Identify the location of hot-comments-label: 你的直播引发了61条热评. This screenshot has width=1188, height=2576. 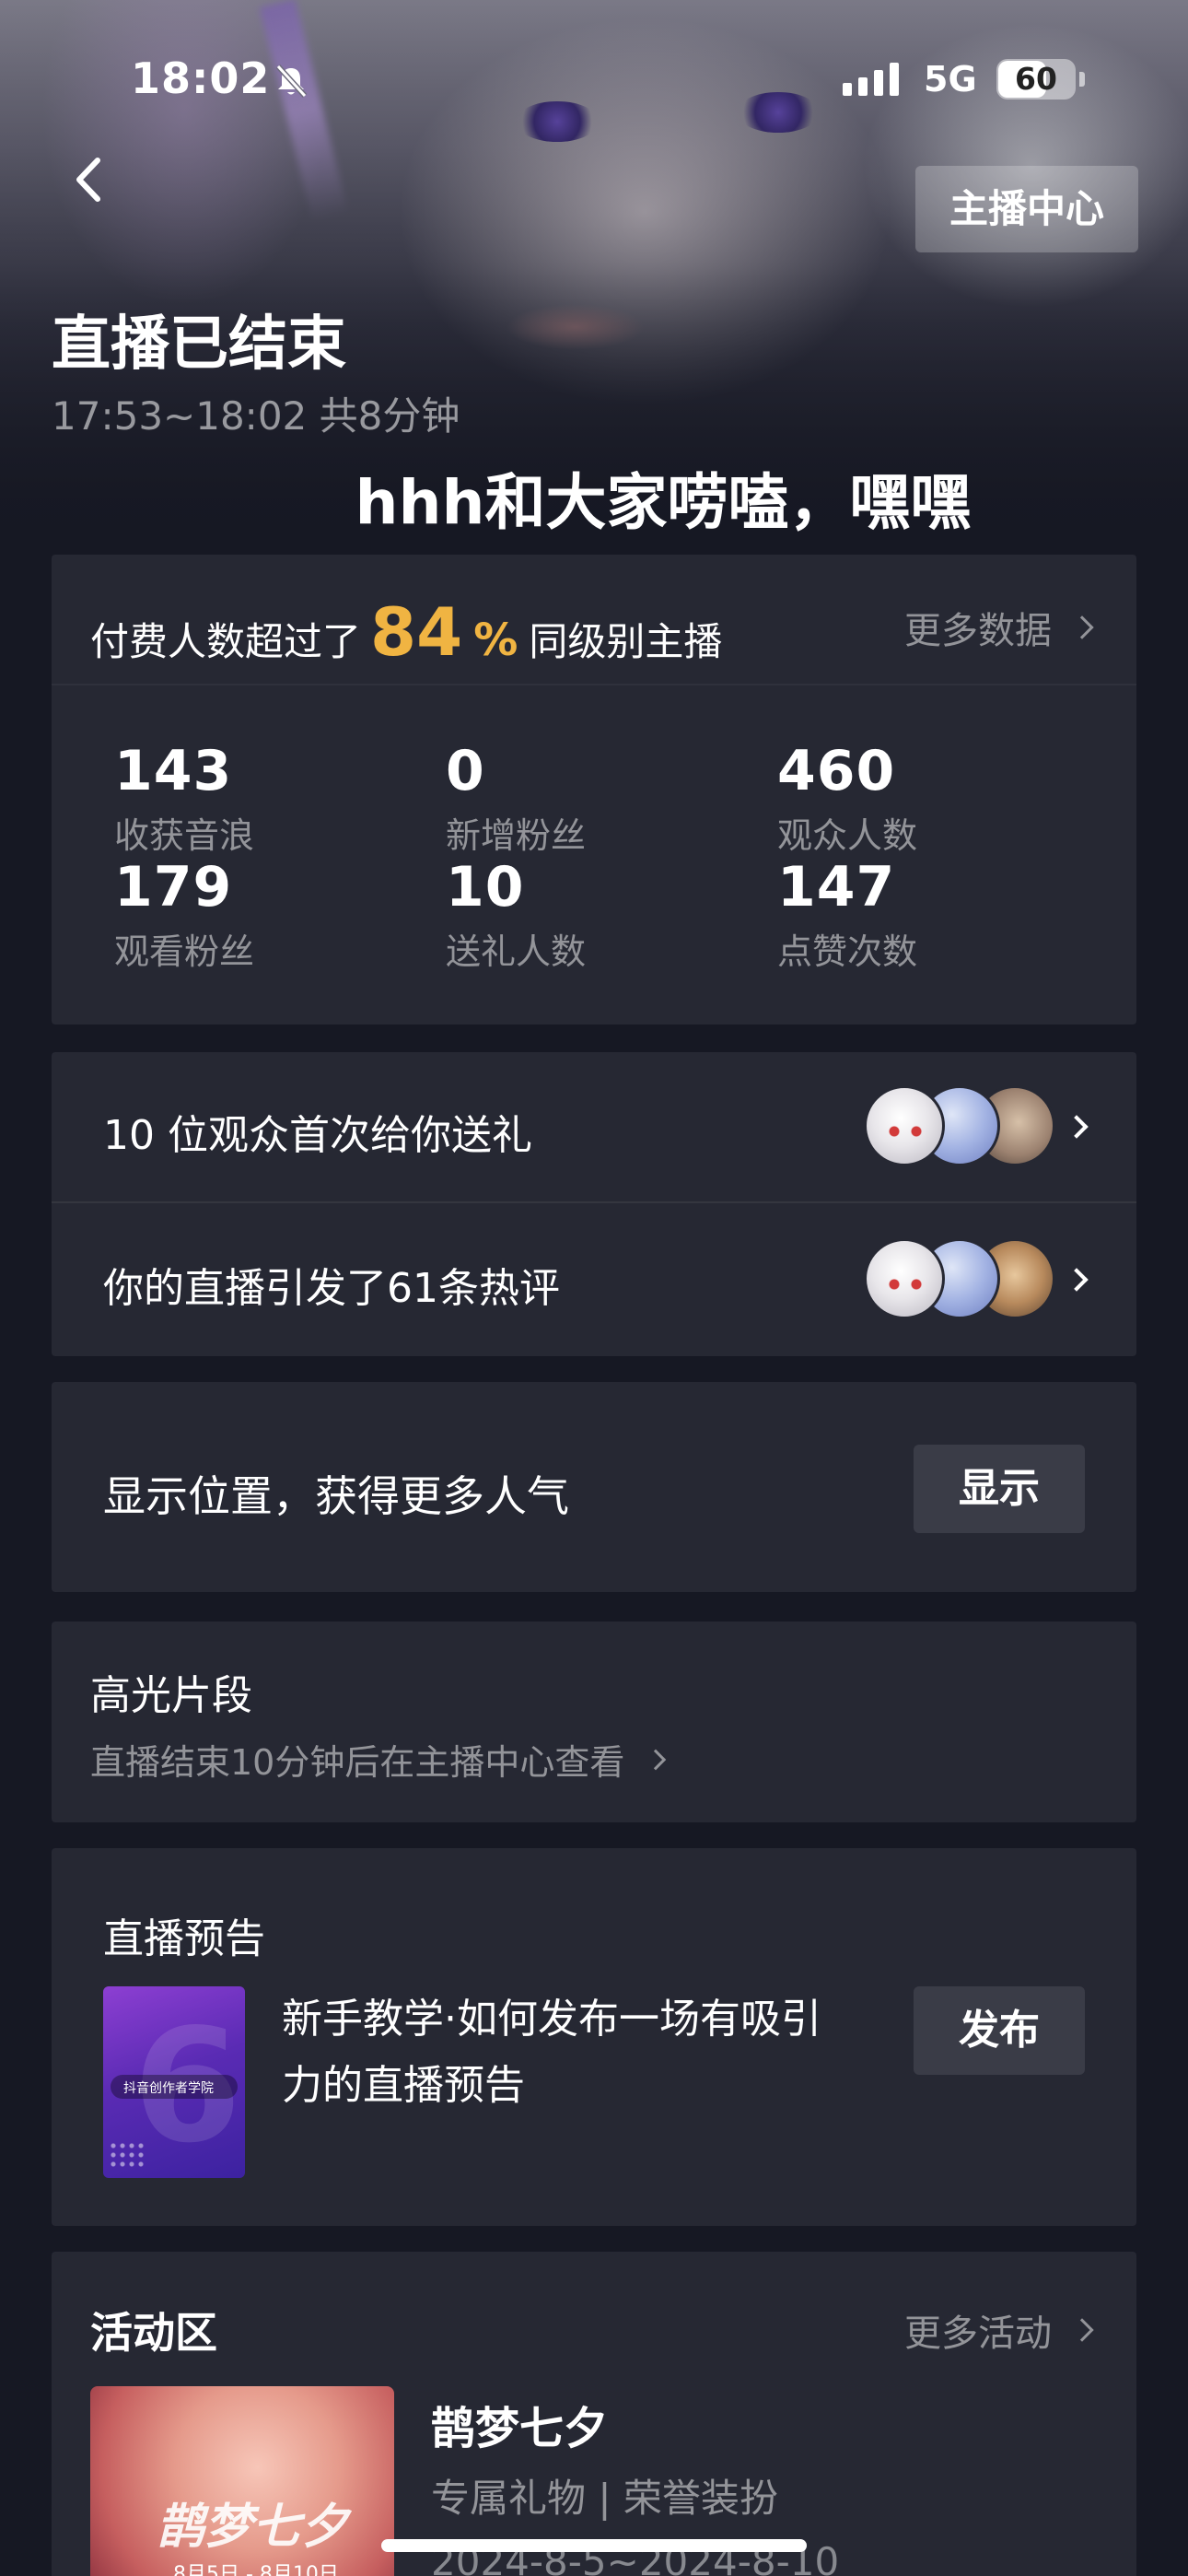
(331, 1288).